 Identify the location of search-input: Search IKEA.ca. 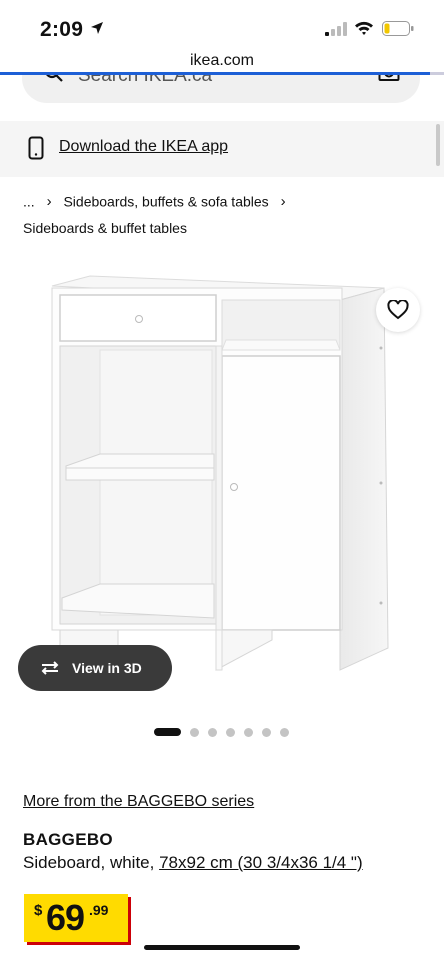
(221, 89).